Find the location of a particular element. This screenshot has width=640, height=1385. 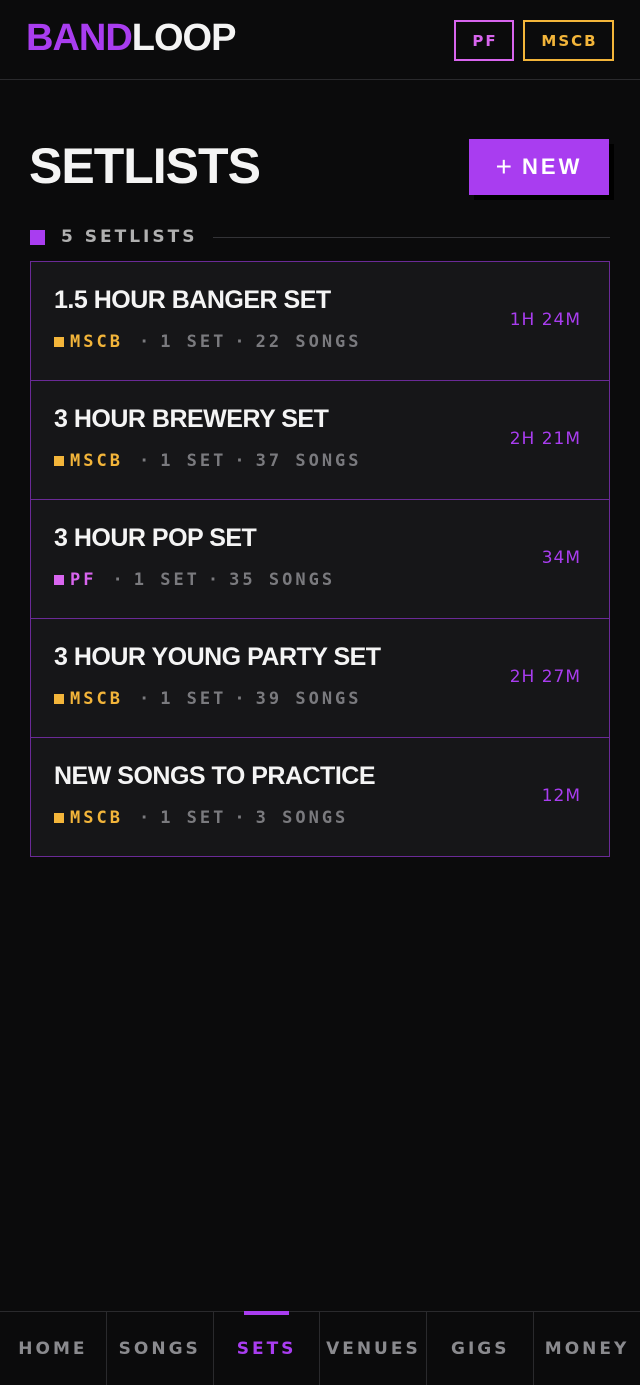

setlist-duration: 2H 27M is located at coordinates (545, 677).